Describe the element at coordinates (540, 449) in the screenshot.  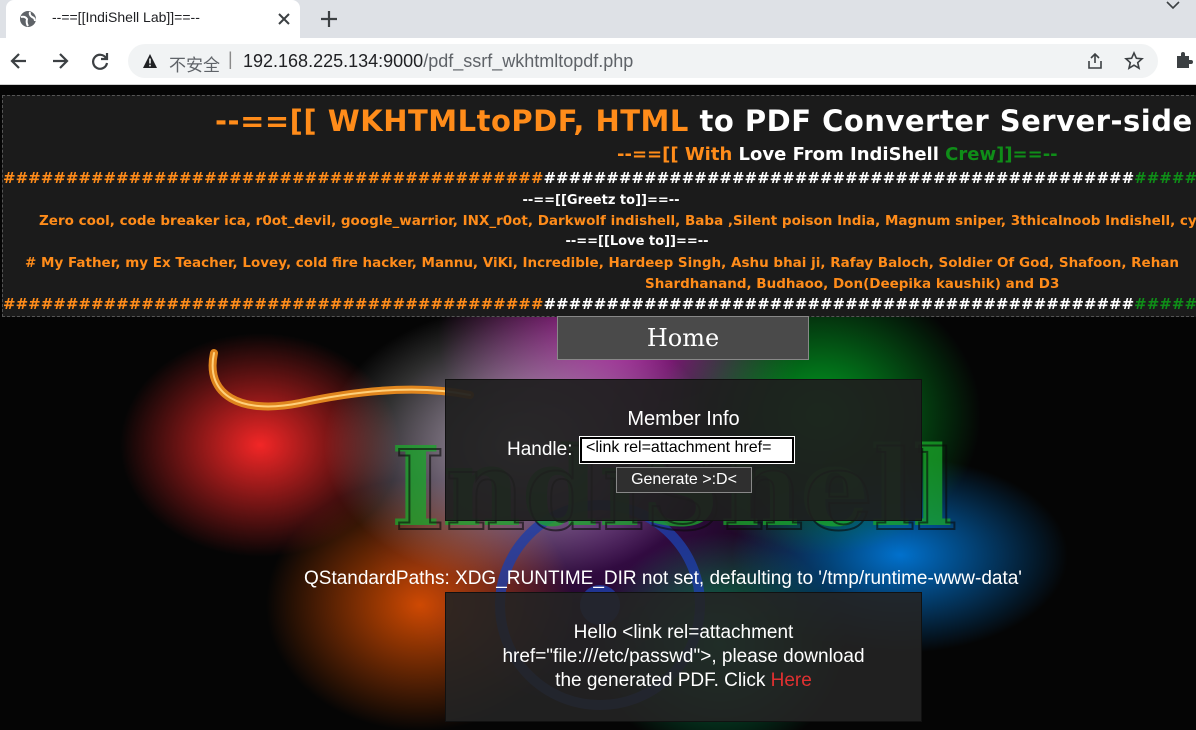
I see `handle-label: Handle:` at that location.